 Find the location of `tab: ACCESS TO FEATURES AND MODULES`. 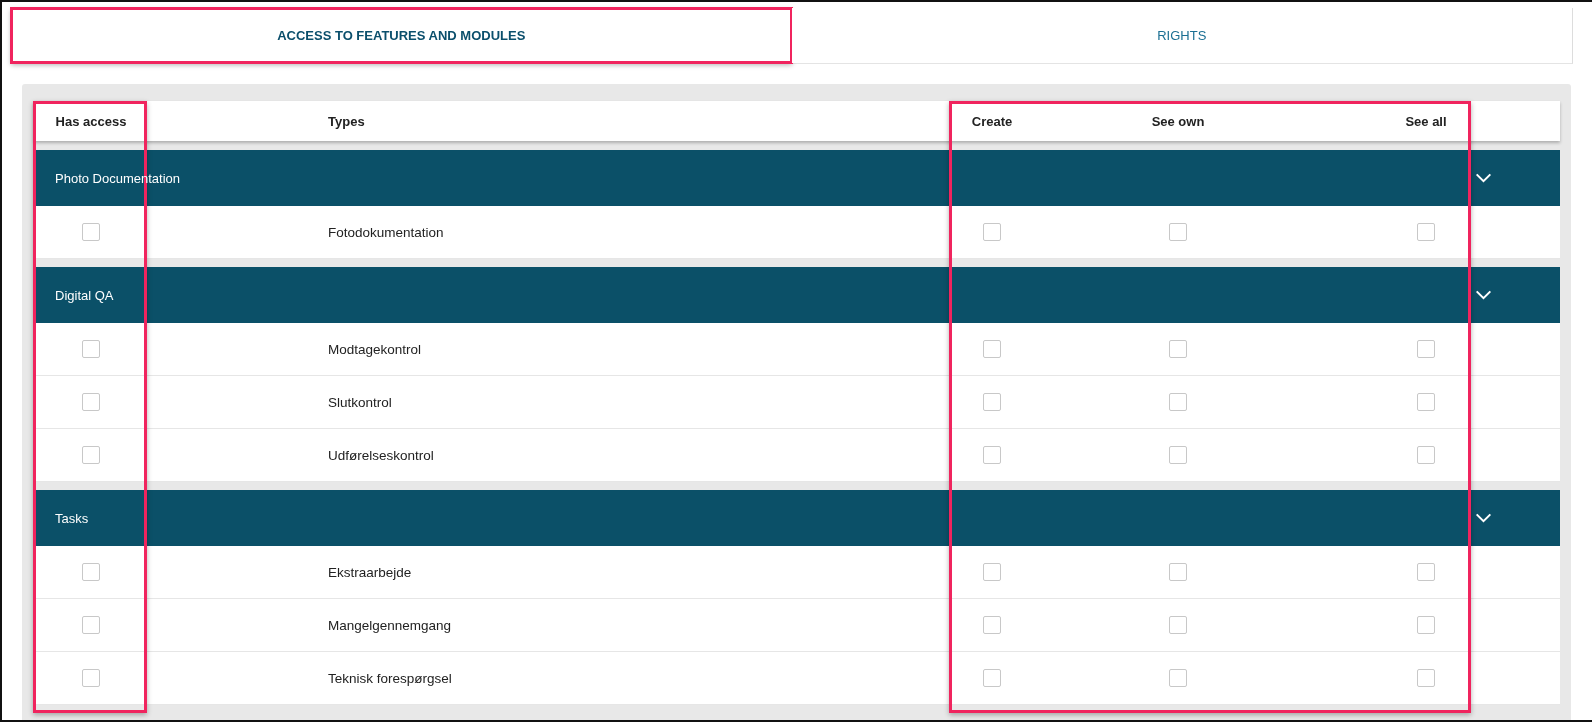

tab: ACCESS TO FEATURES AND MODULES is located at coordinates (401, 35).